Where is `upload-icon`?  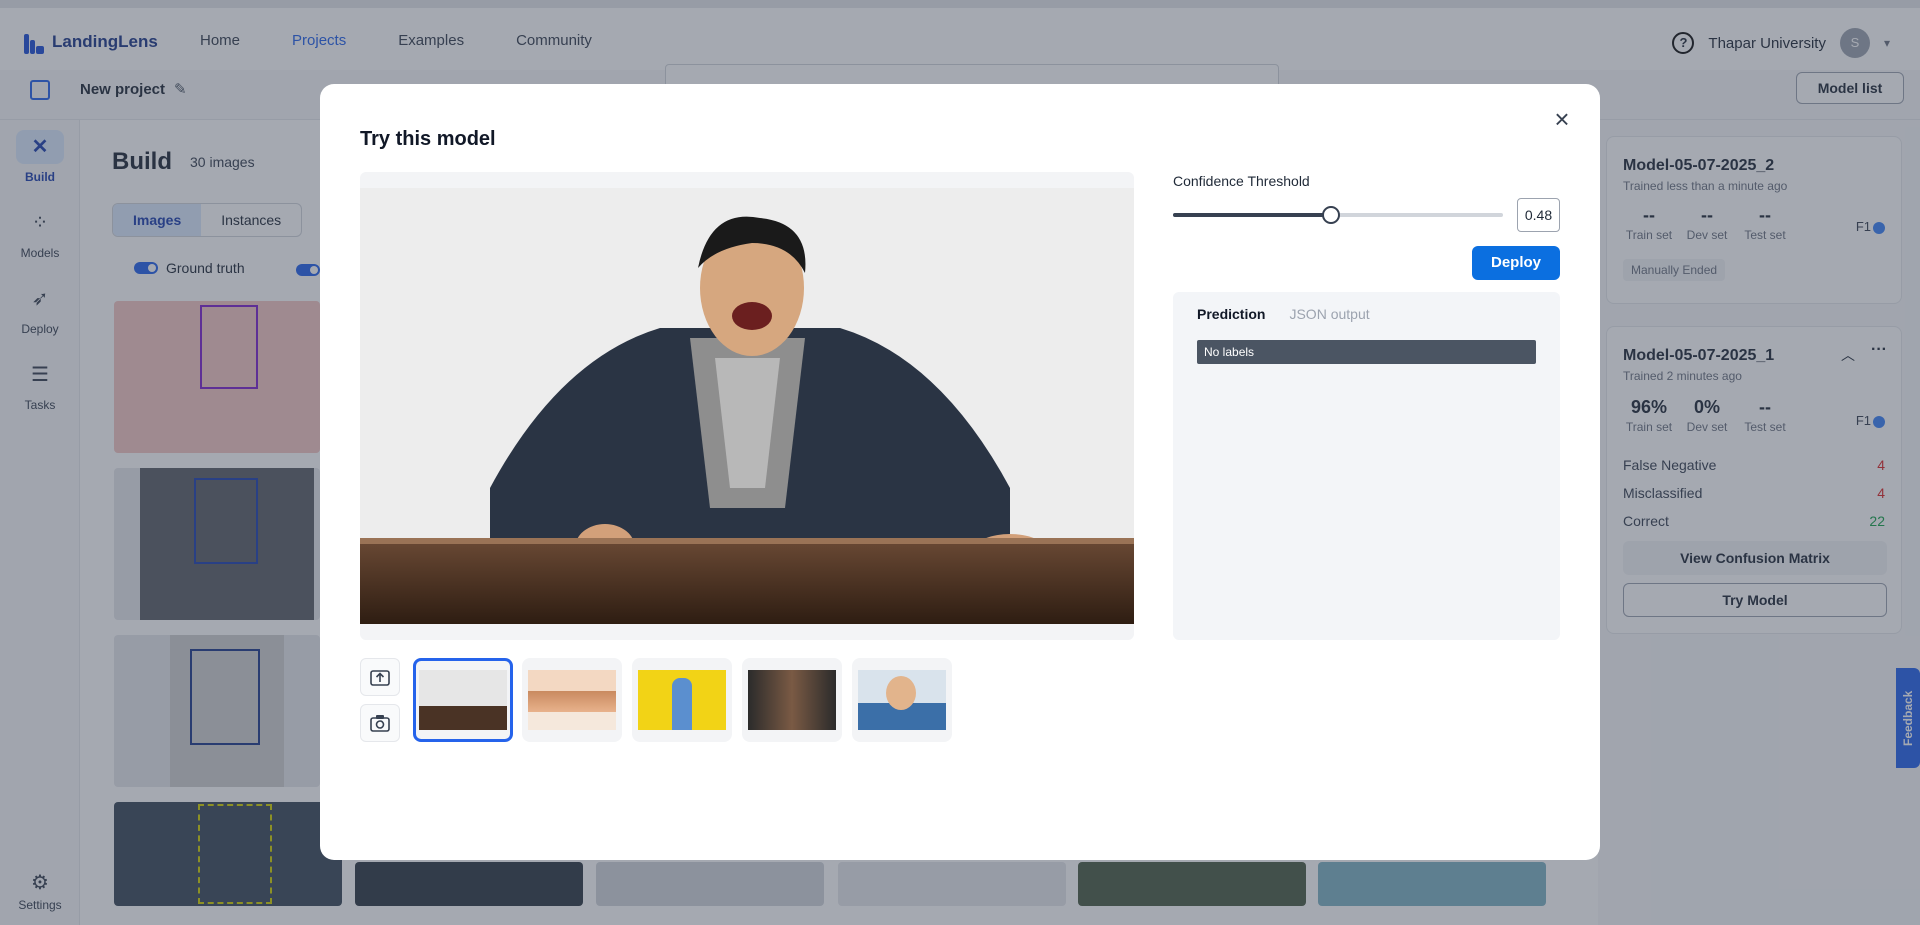
upload-icon is located at coordinates (380, 678).